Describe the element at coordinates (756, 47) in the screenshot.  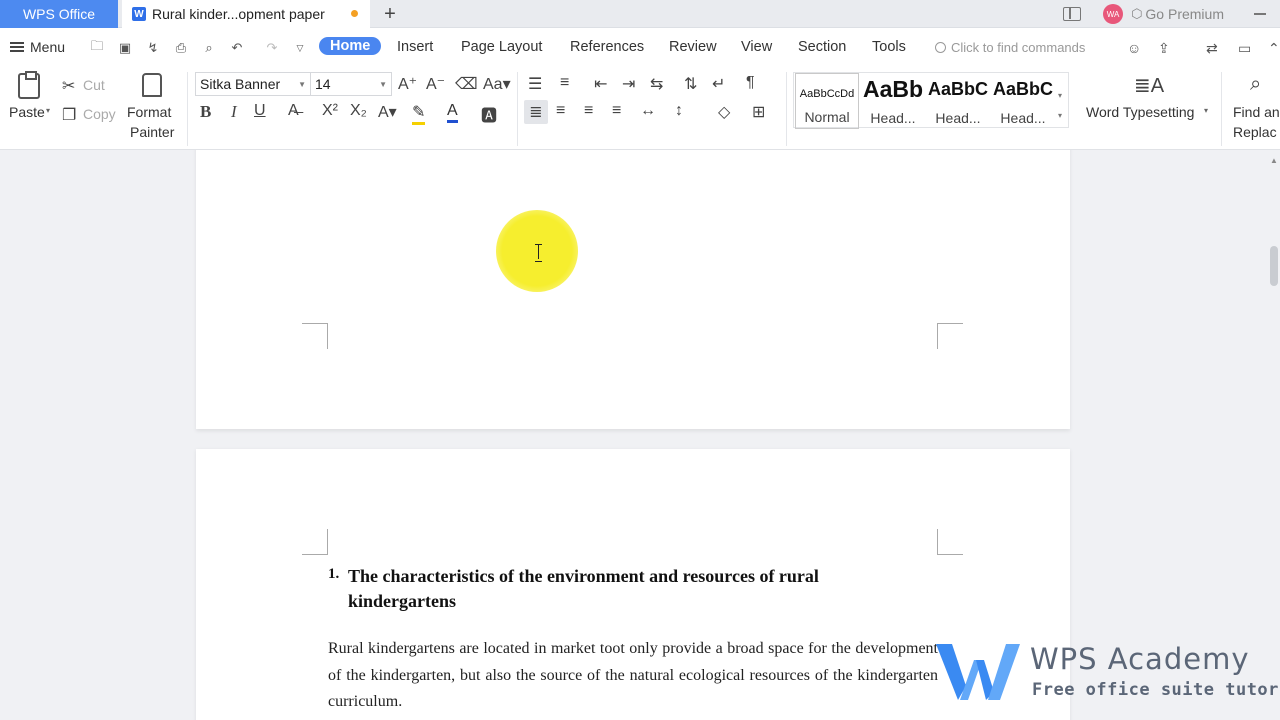
I see `tab-view: View` at that location.